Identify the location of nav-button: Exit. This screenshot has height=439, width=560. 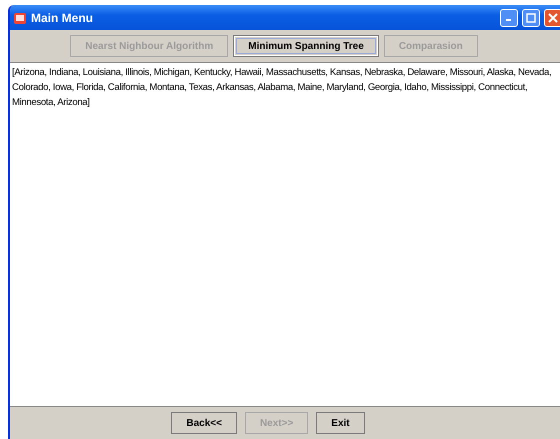
(340, 423).